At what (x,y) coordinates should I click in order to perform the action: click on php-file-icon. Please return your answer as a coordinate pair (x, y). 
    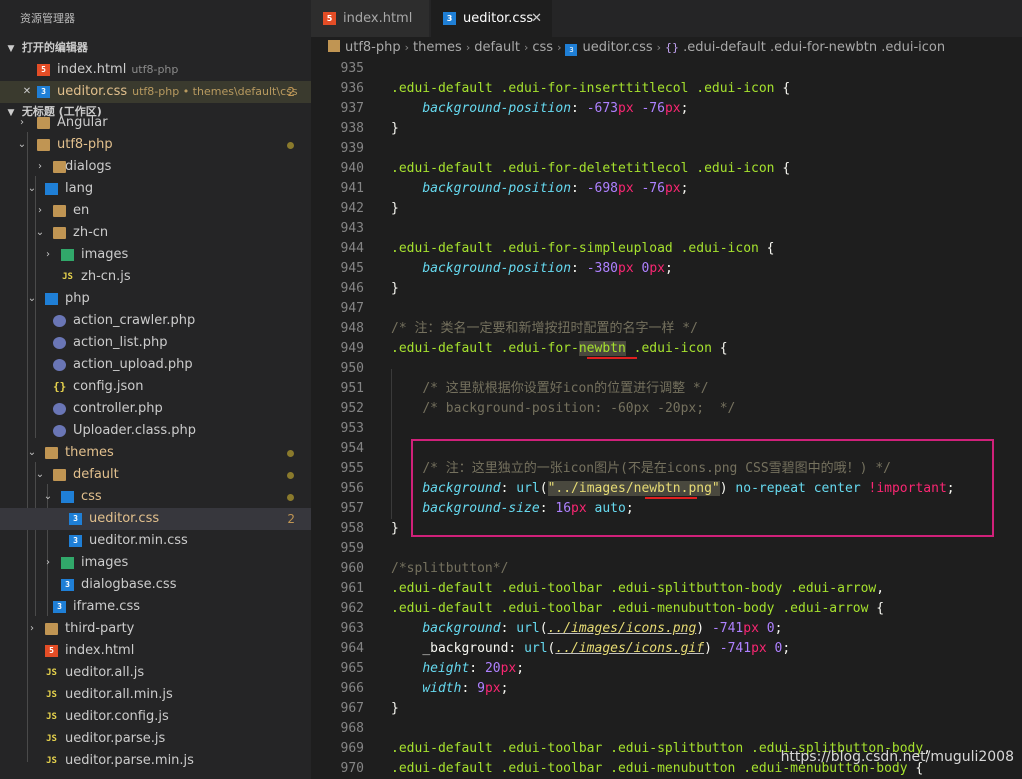
    Looking at the image, I should click on (59, 431).